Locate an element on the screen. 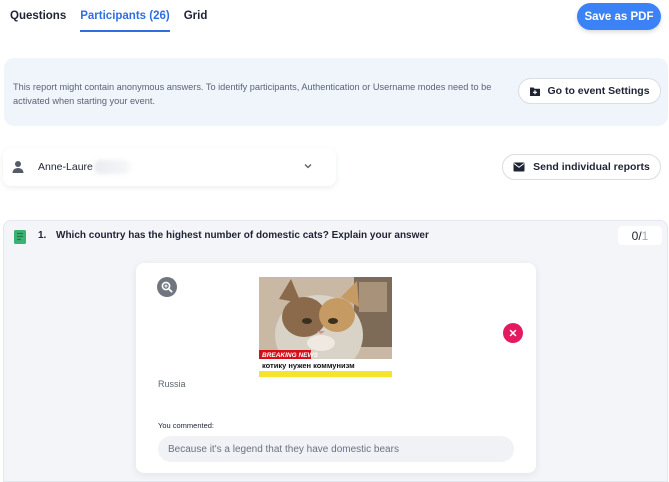 This screenshot has width=669, height=482. cat-photo: BREAKING NEWS котику нужен коммунизм is located at coordinates (325, 327).